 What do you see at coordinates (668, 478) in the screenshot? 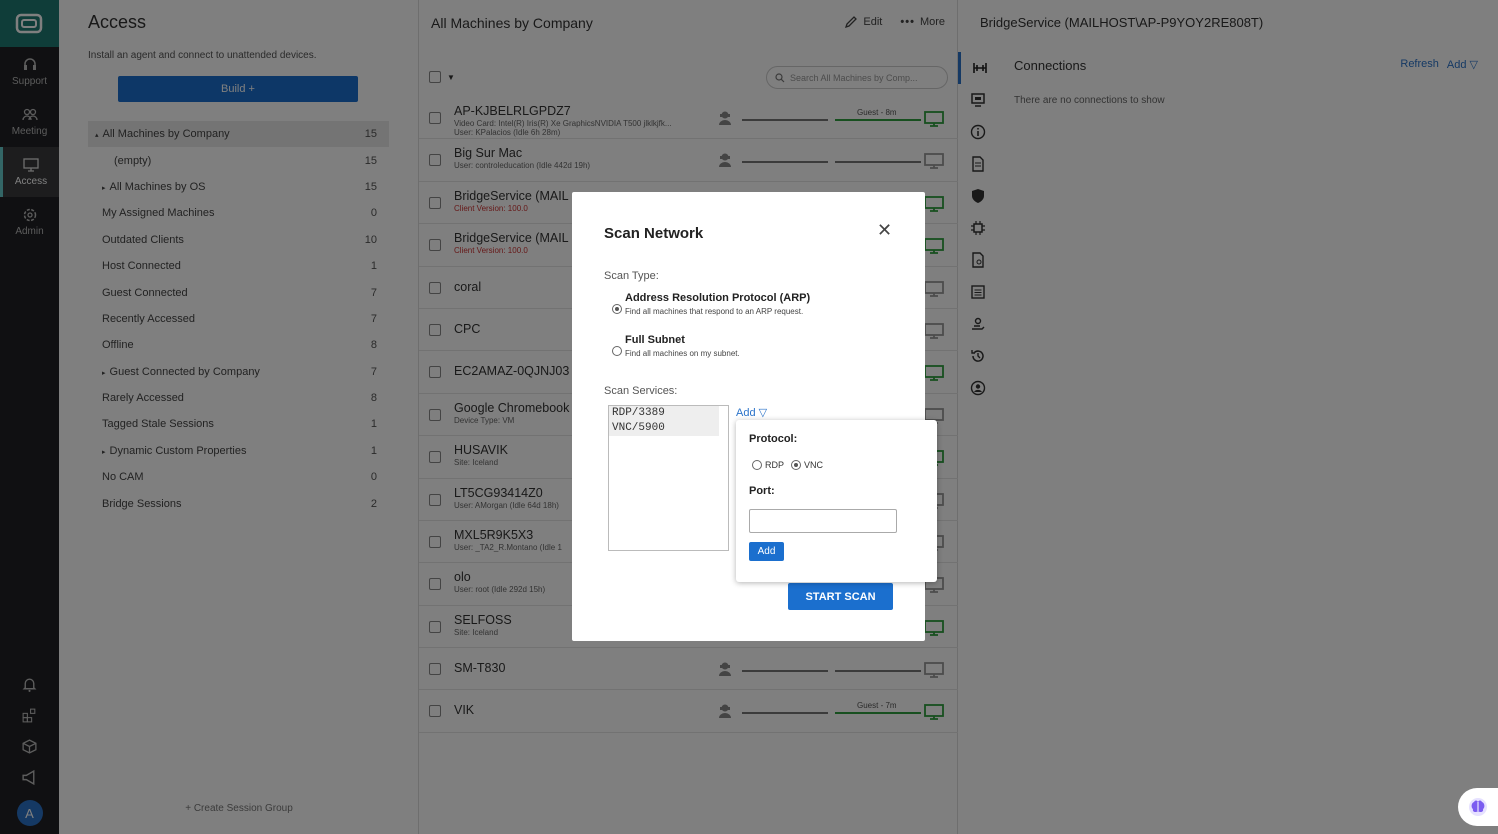
I see `scan-services-list: RDP/3389 VNC/5900` at bounding box center [668, 478].